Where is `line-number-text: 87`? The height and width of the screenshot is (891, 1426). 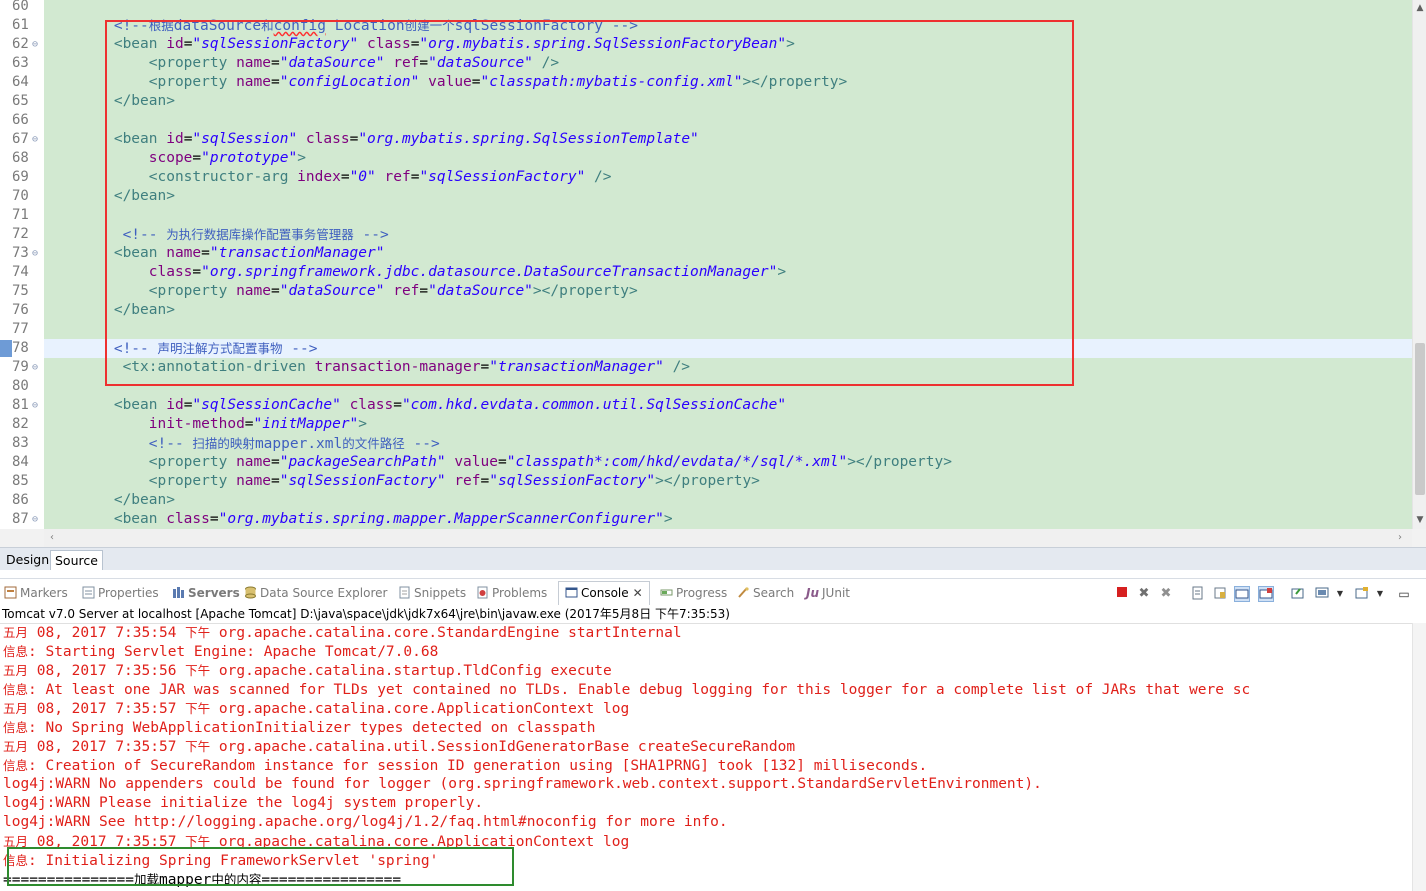
line-number-text: 87 is located at coordinates (20, 519).